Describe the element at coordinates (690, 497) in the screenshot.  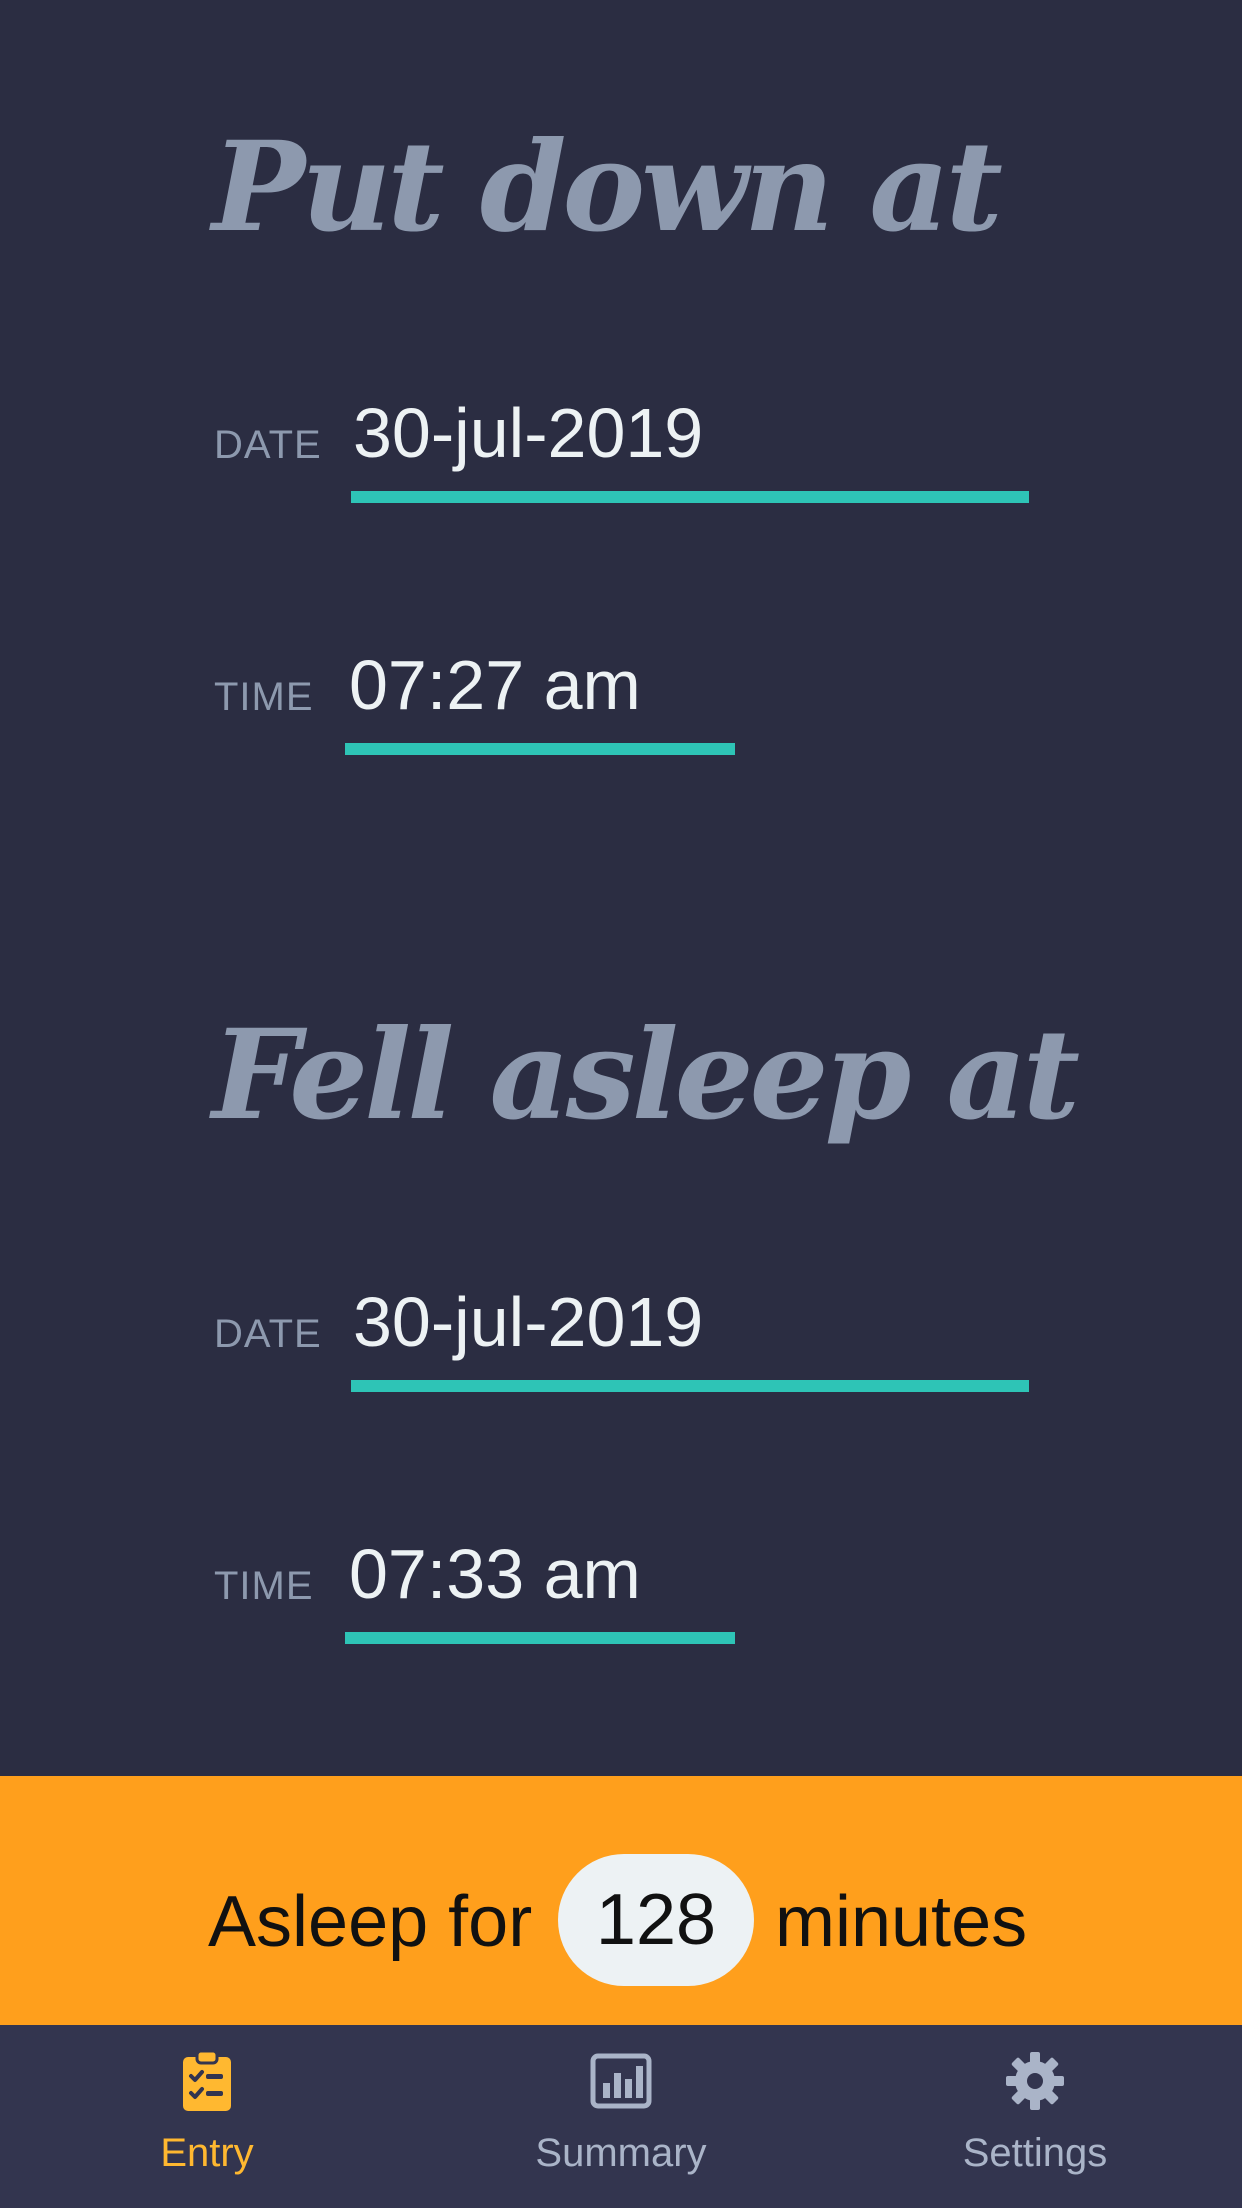
I see `put-down-date-underline` at that location.